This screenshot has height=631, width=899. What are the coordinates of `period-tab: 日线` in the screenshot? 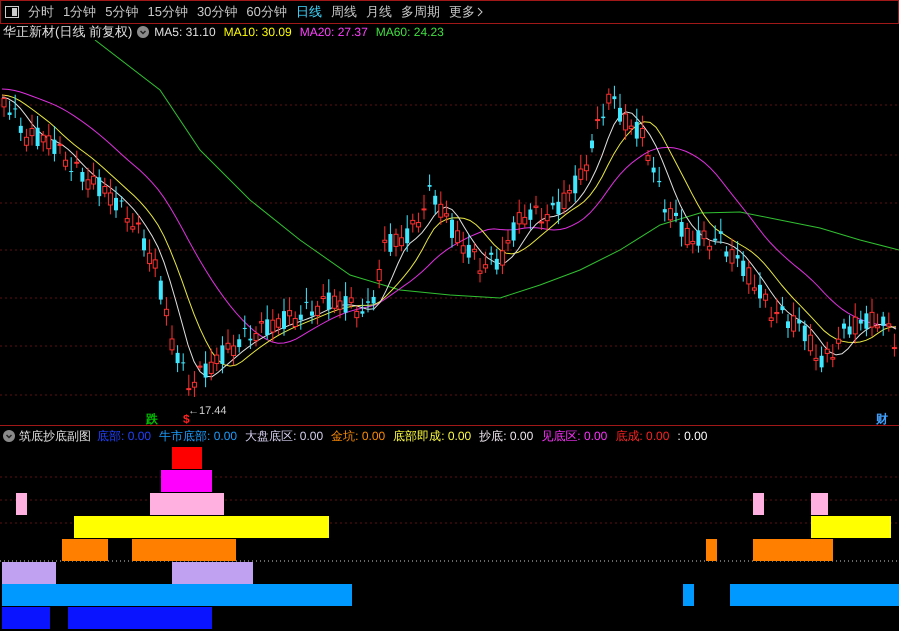 It's located at (309, 12).